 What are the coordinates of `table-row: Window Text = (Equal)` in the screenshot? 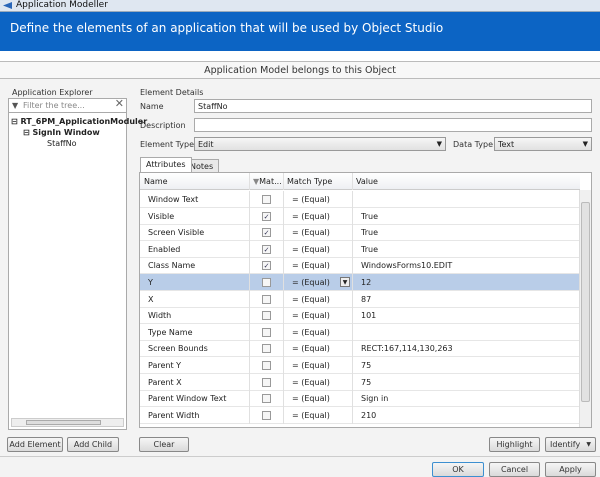 It's located at (360, 199).